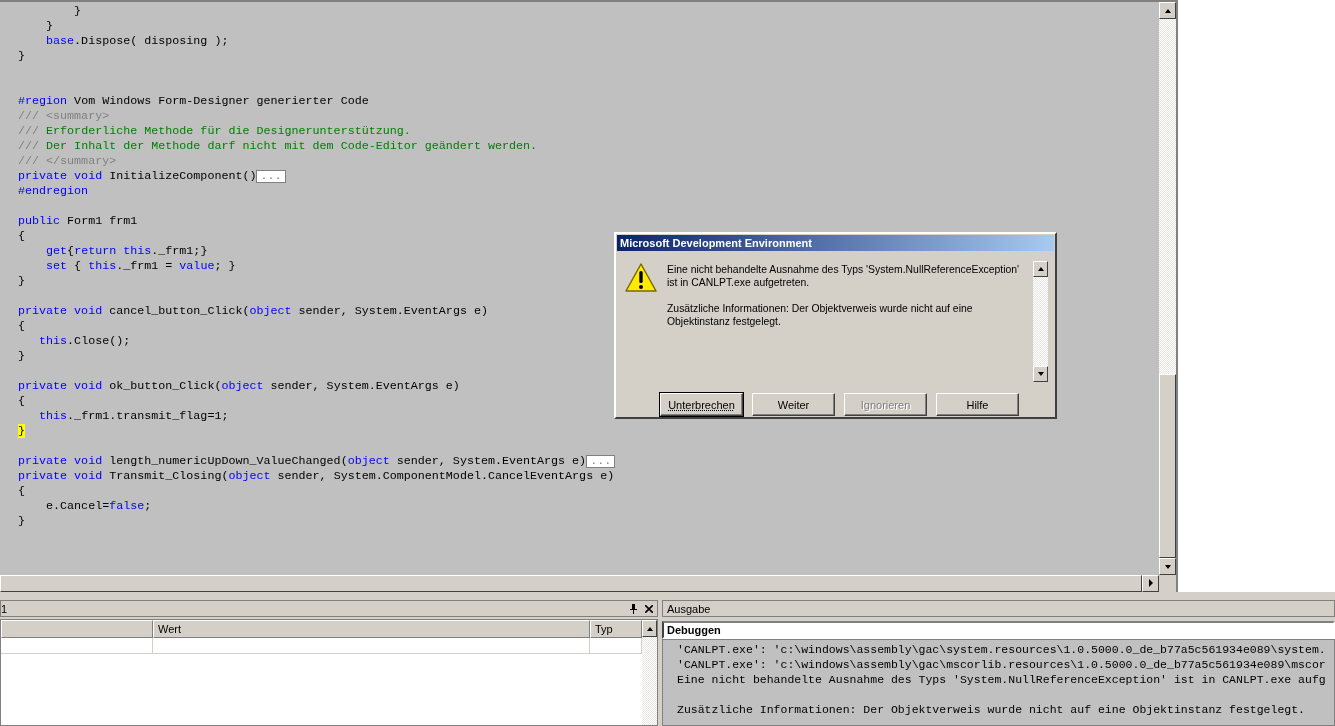  What do you see at coordinates (98, 506) in the screenshot?
I see `code-line: e.Cancel=false;` at bounding box center [98, 506].